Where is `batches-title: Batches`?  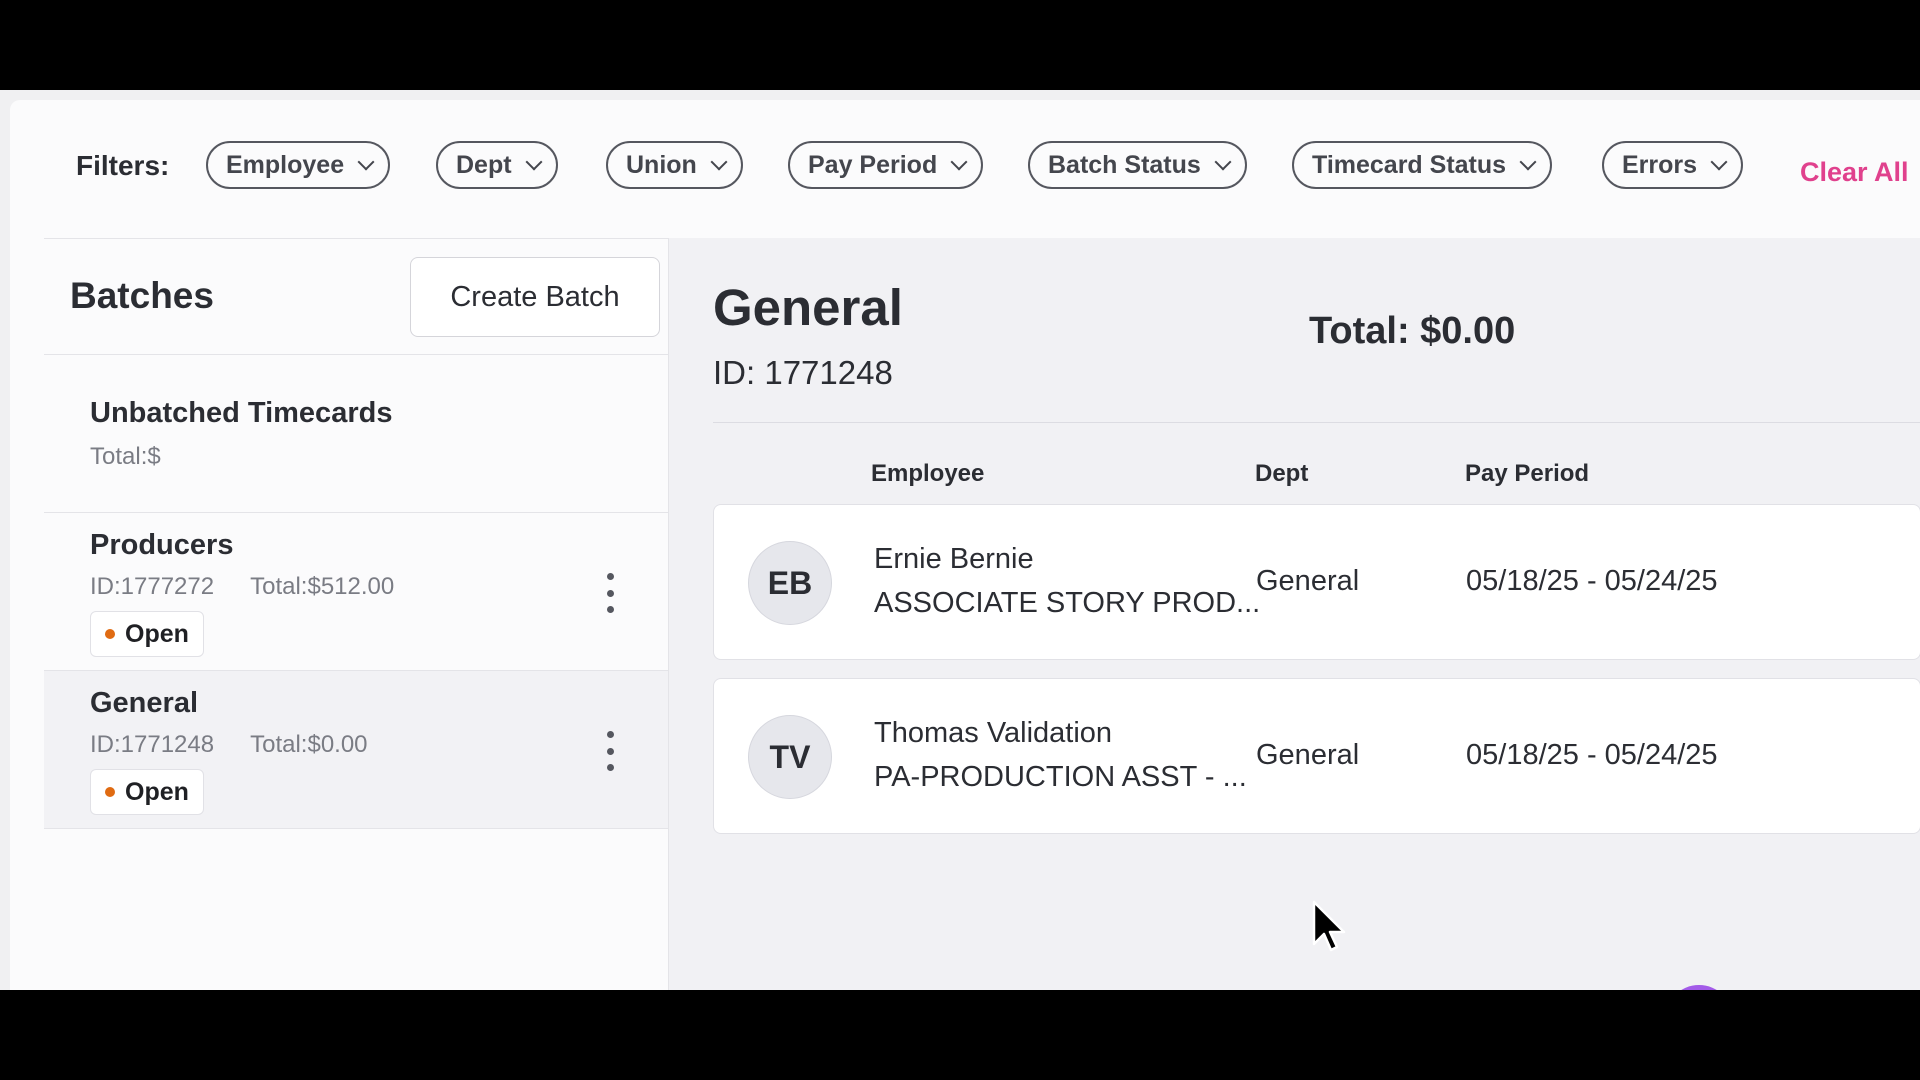 batches-title: Batches is located at coordinates (142, 295).